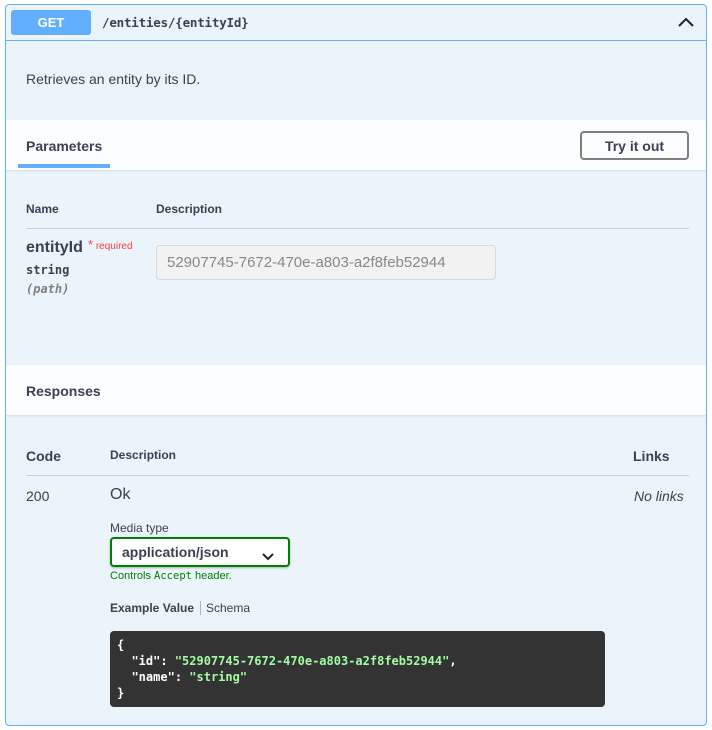  Describe the element at coordinates (211, 576) in the screenshot. I see `controls-note-suffix: header.` at that location.